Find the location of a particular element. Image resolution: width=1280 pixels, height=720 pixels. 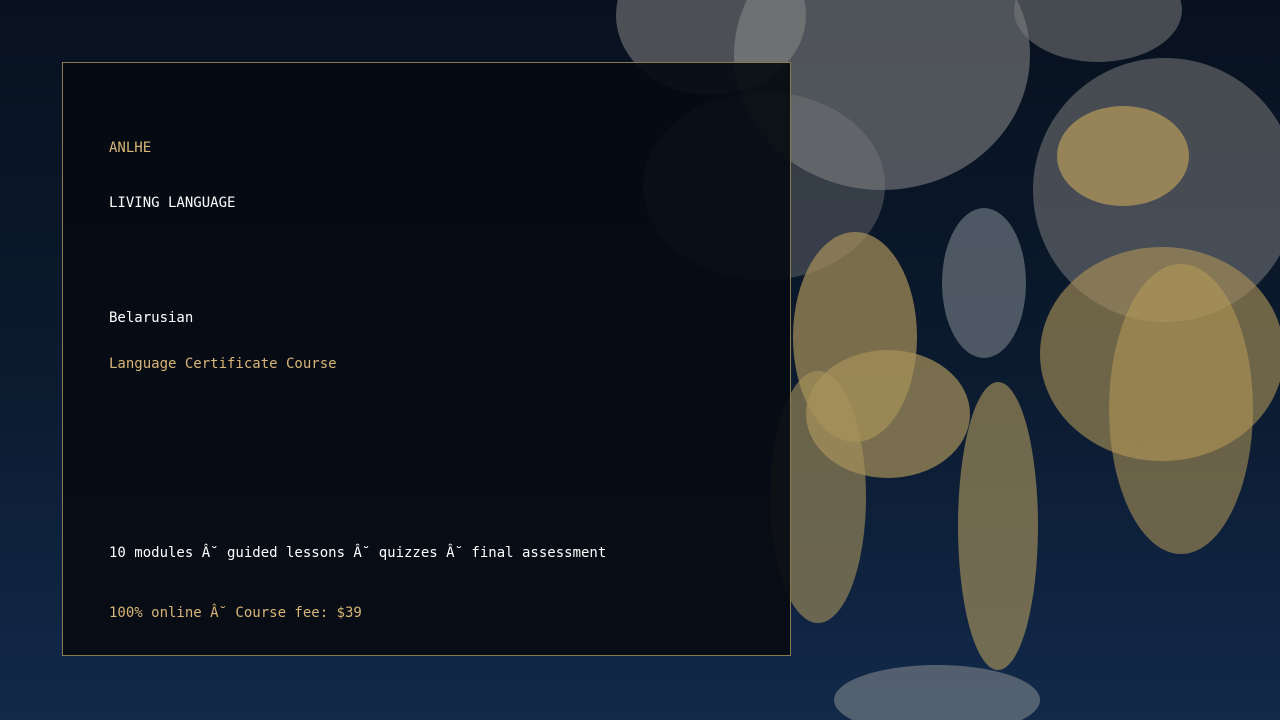

course-pricing: 100% online Â˘ Course fee: $39 is located at coordinates (235, 613).